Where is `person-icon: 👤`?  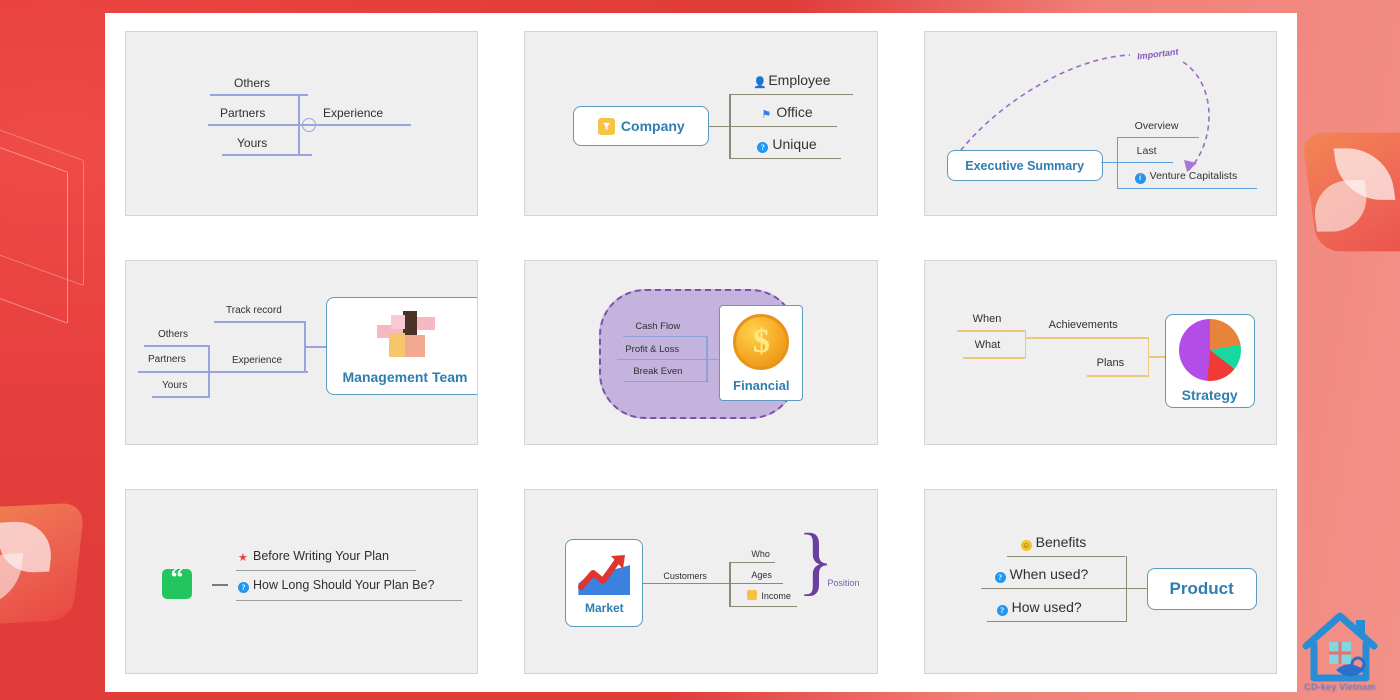 person-icon: 👤 is located at coordinates (760, 83).